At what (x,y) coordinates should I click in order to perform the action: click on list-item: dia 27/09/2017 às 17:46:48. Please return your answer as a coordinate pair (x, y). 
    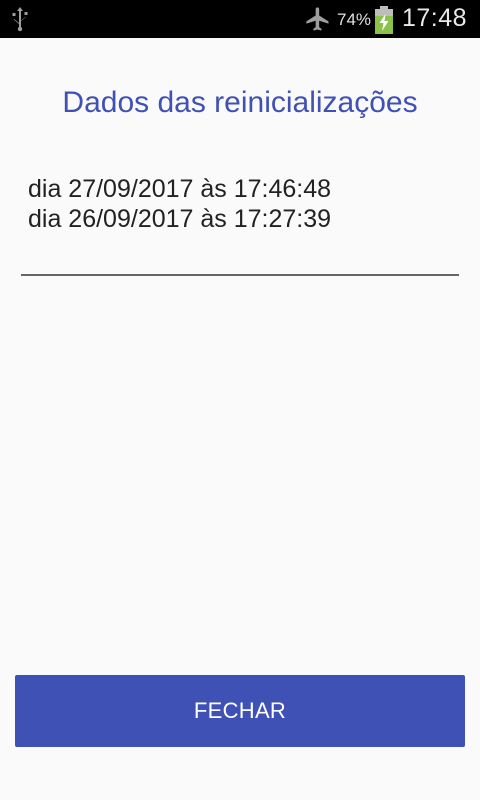
    Looking at the image, I should click on (180, 189).